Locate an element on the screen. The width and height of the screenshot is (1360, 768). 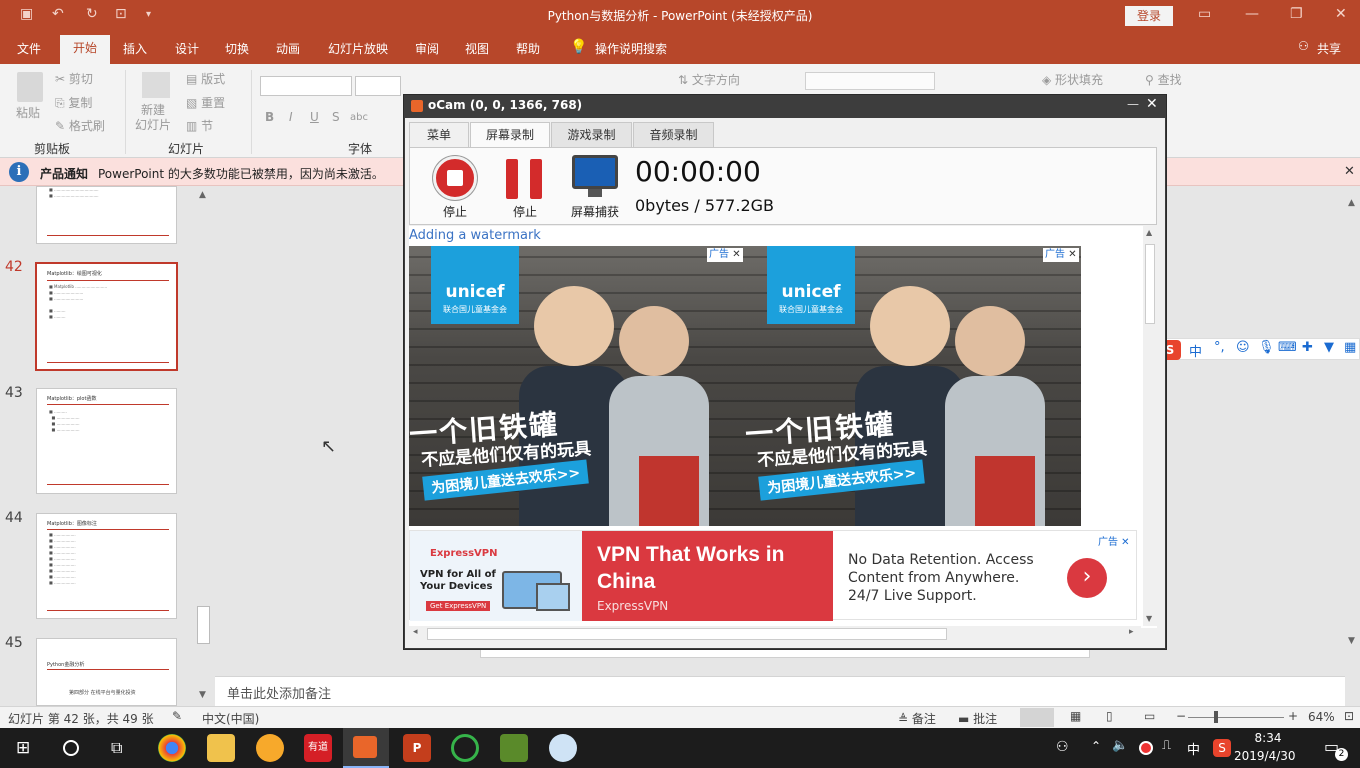
powerpoint-icon: P is located at coordinates (417, 748).